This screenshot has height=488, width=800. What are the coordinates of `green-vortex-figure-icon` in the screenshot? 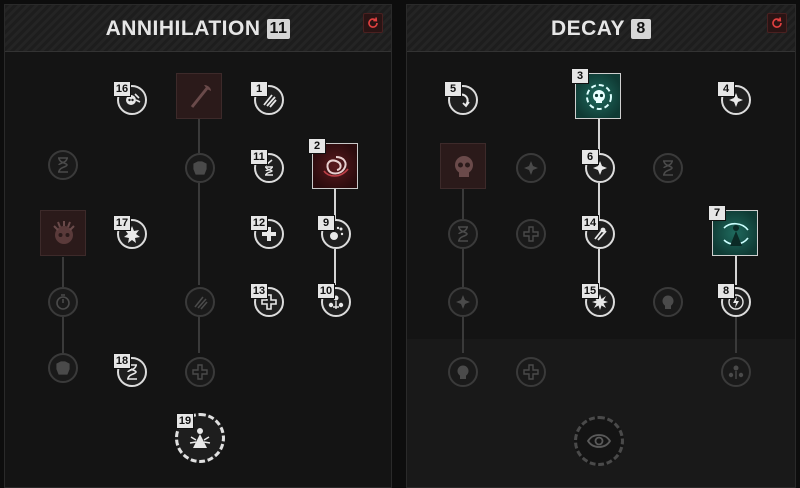 It's located at (736, 234).